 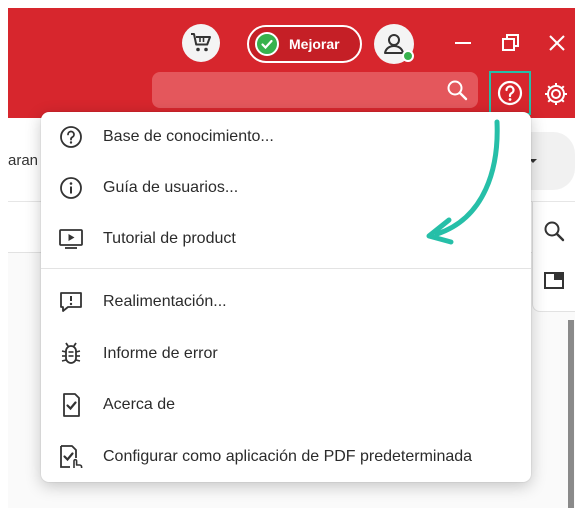 I want to click on upgrade-label: Mejorar, so click(x=314, y=44).